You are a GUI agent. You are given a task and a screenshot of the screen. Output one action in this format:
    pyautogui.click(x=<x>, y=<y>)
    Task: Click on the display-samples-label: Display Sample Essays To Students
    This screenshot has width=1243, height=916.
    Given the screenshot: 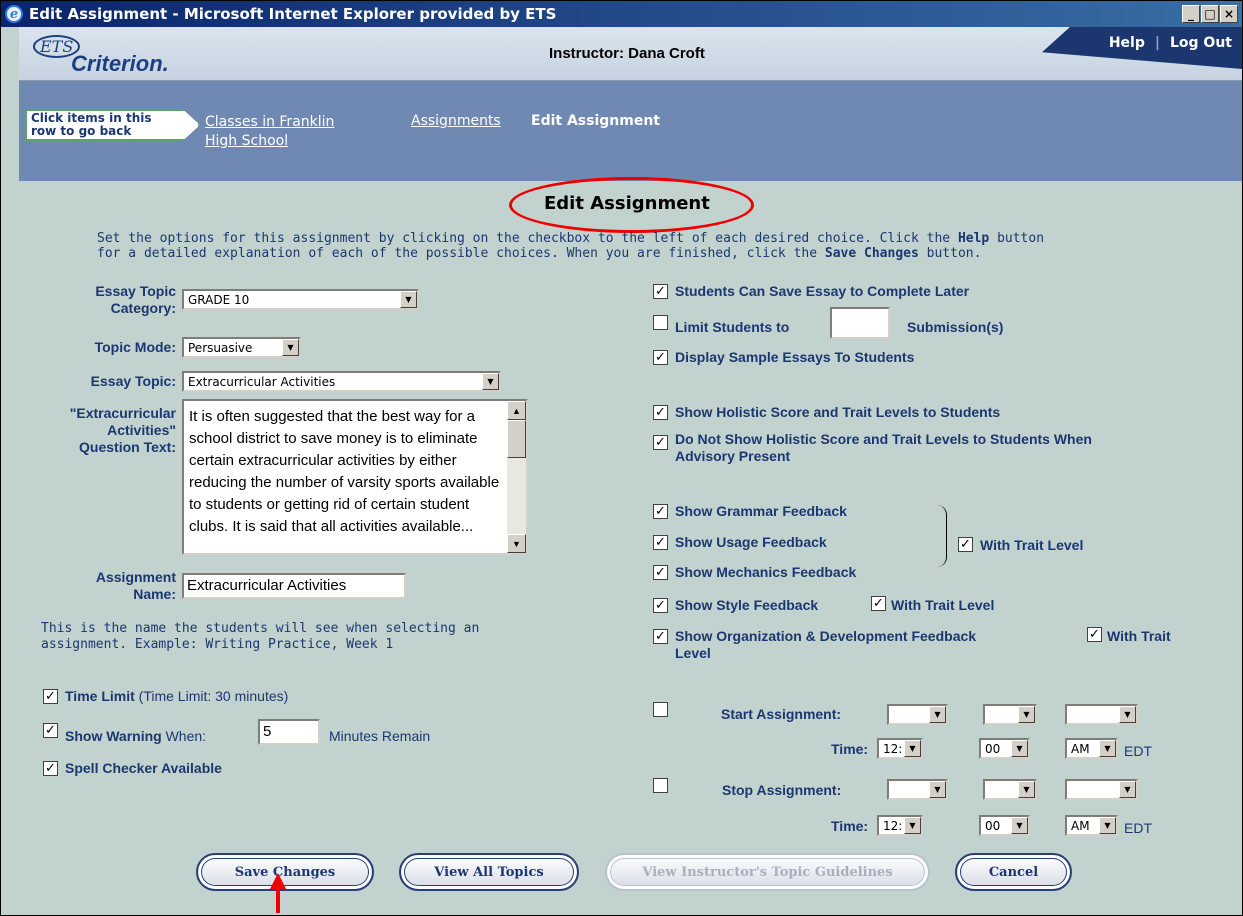 What is the action you would take?
    pyautogui.click(x=795, y=357)
    